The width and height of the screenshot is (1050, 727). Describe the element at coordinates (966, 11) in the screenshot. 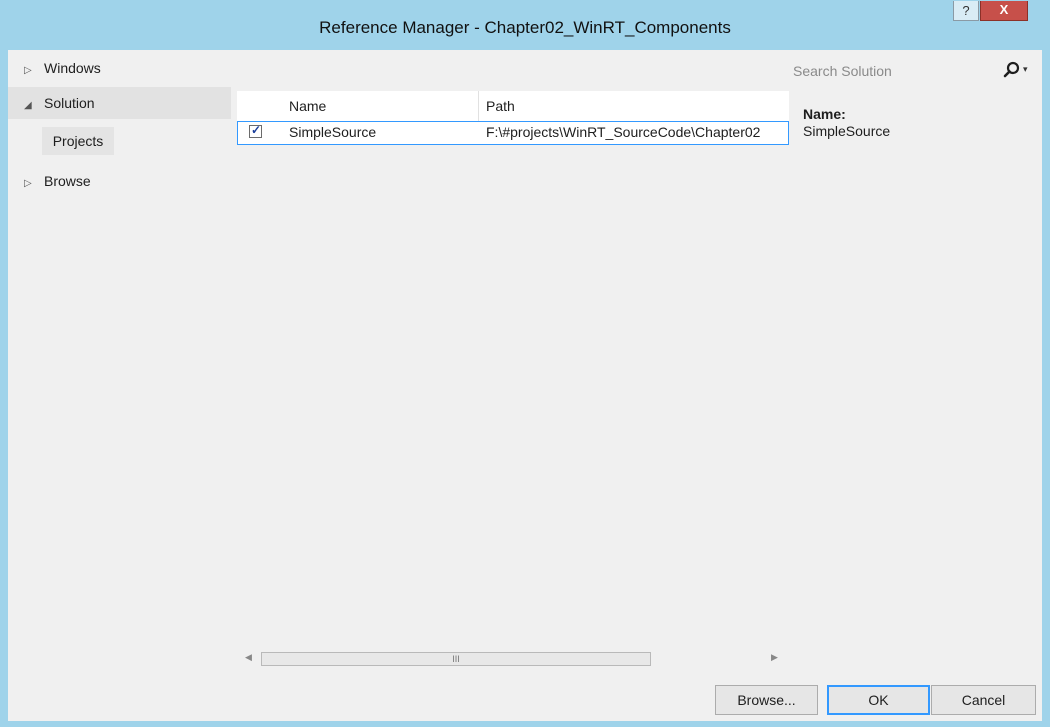

I see `help-button: ?` at that location.